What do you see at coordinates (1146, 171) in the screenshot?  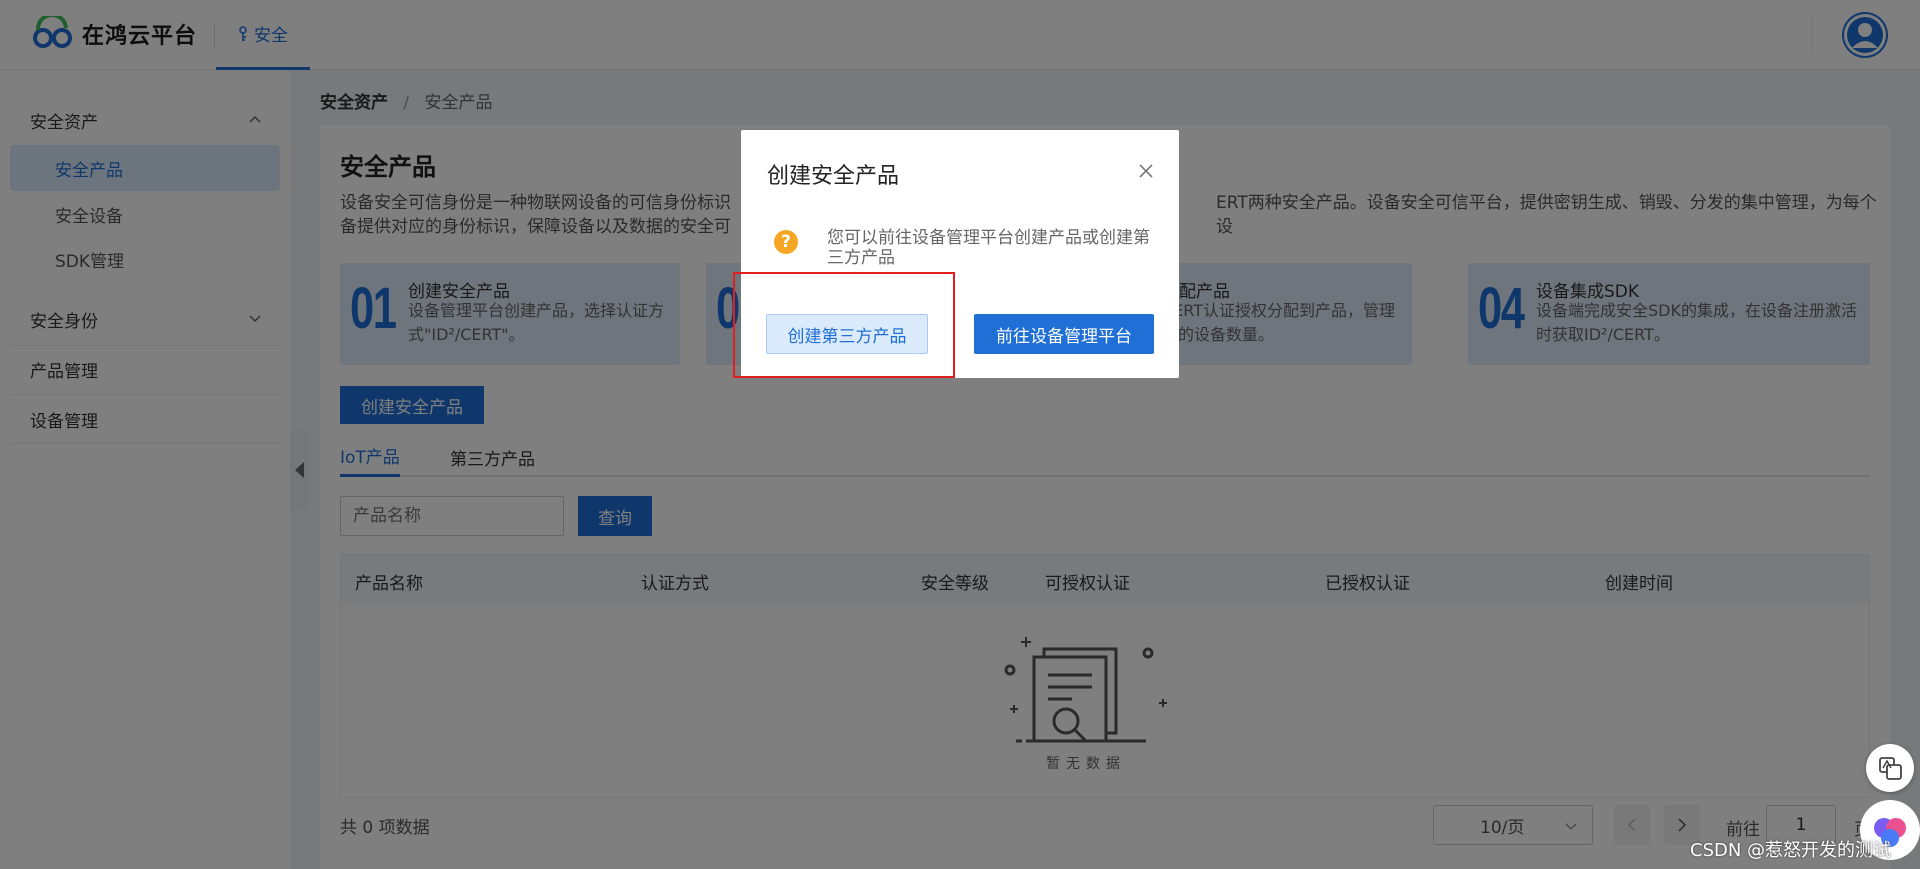 I see `close-icon` at bounding box center [1146, 171].